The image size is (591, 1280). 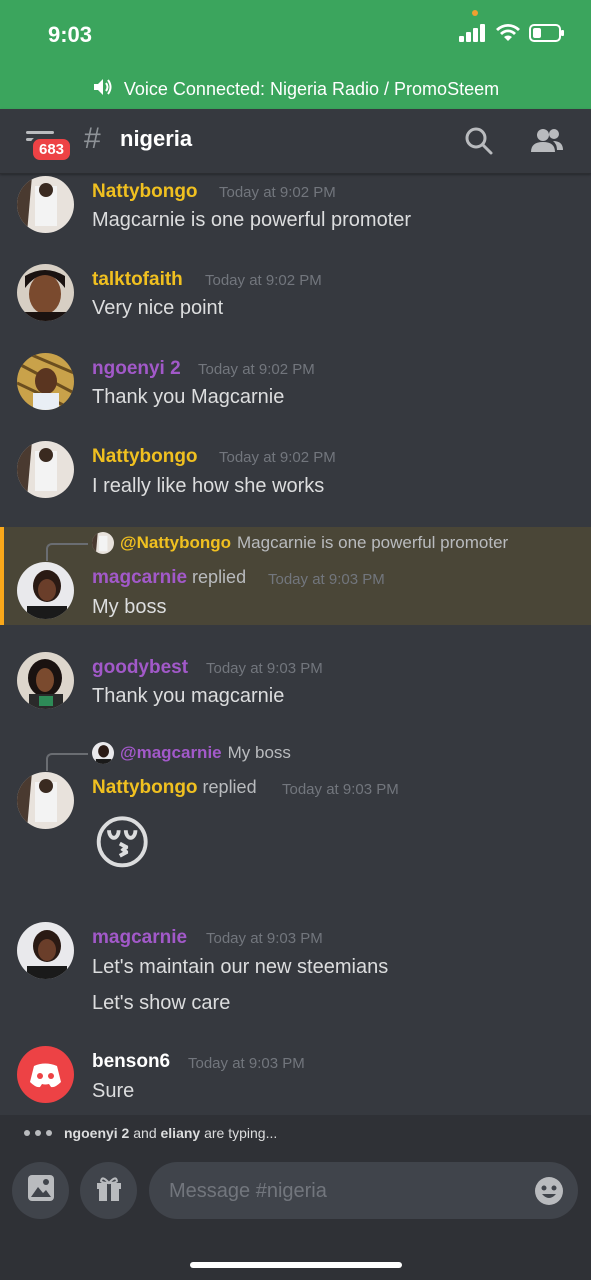 I want to click on reply-mention: @Nattybongo, so click(x=176, y=542).